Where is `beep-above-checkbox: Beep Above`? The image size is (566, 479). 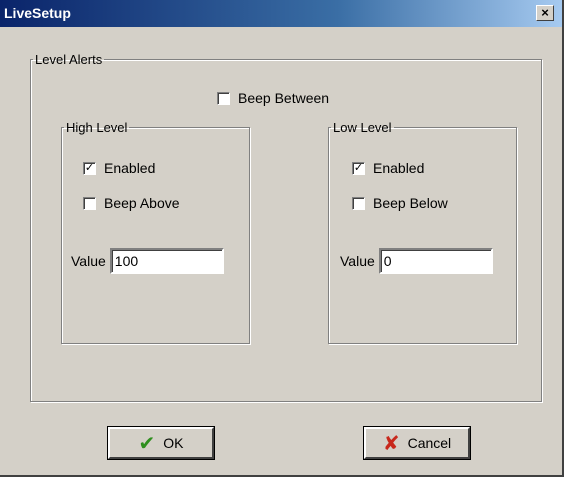 beep-above-checkbox: Beep Above is located at coordinates (131, 203).